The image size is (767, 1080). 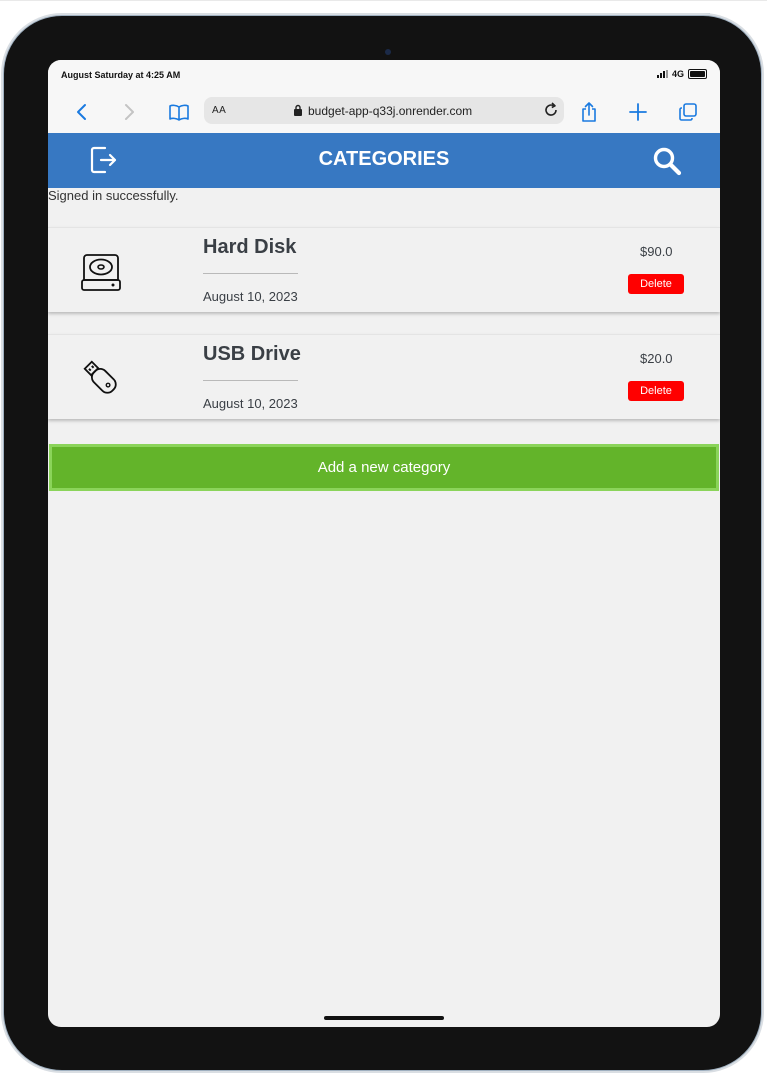 I want to click on tabs-icon, so click(x=688, y=112).